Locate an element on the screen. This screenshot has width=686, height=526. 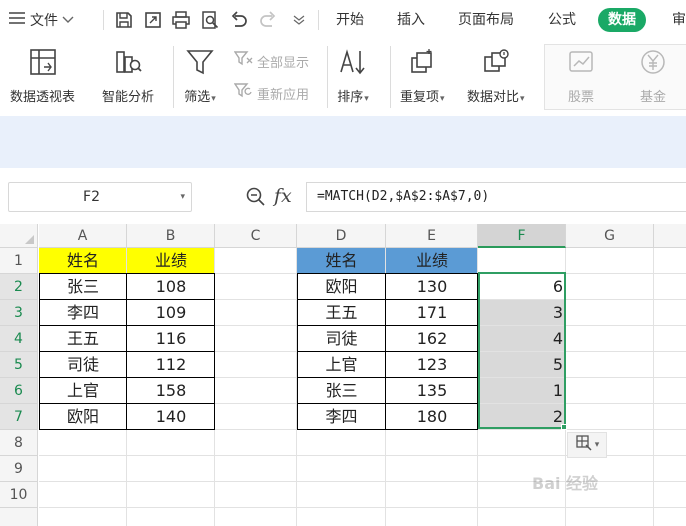
sort-button: 排序▾ is located at coordinates (353, 74).